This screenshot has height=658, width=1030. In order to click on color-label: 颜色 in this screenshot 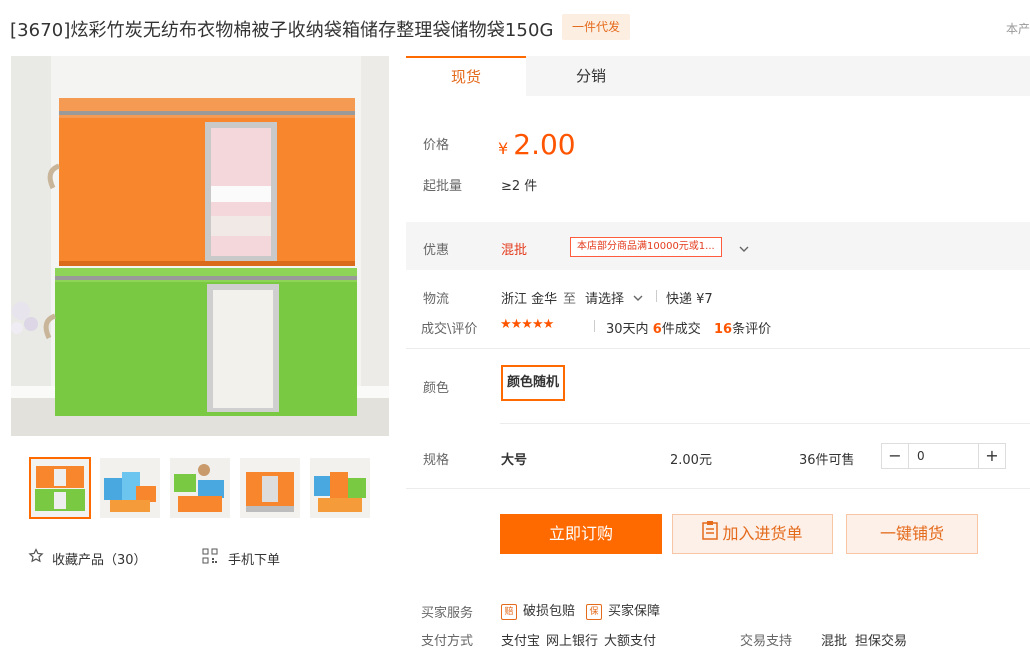, I will do `click(436, 388)`.